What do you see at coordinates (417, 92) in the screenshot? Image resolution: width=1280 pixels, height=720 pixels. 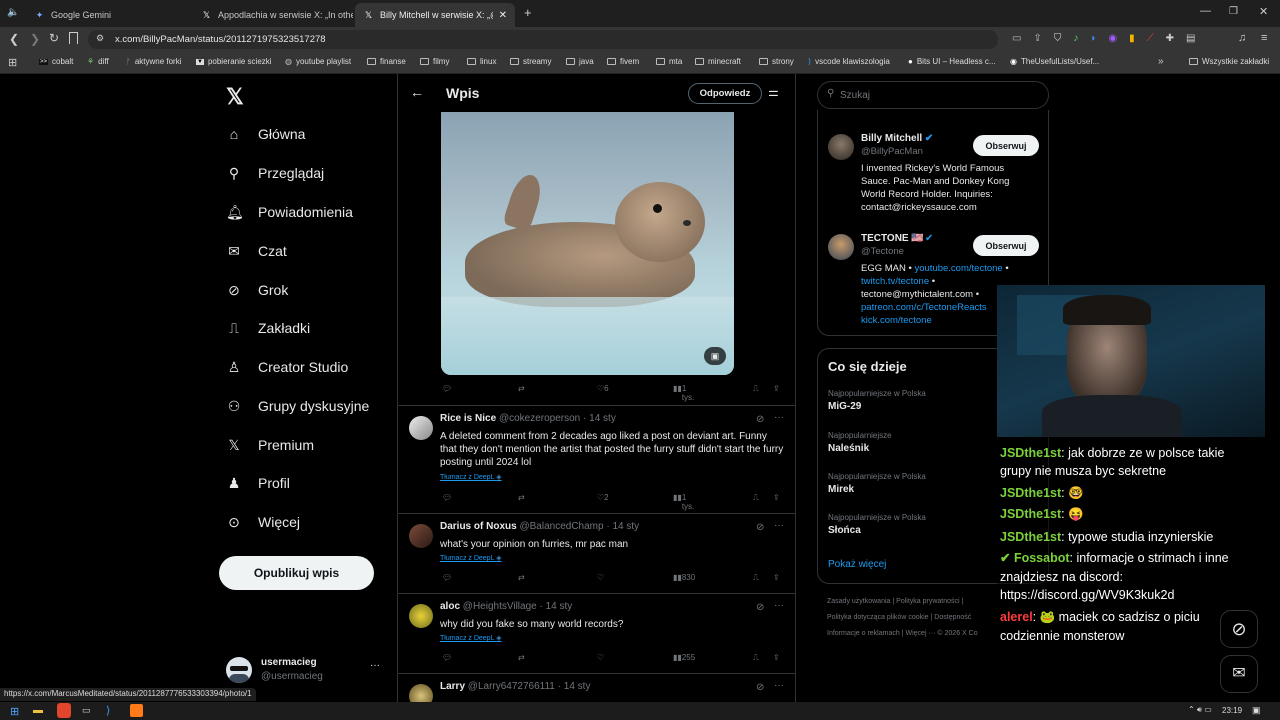 I see `back-arrow-icon: ←` at bounding box center [417, 92].